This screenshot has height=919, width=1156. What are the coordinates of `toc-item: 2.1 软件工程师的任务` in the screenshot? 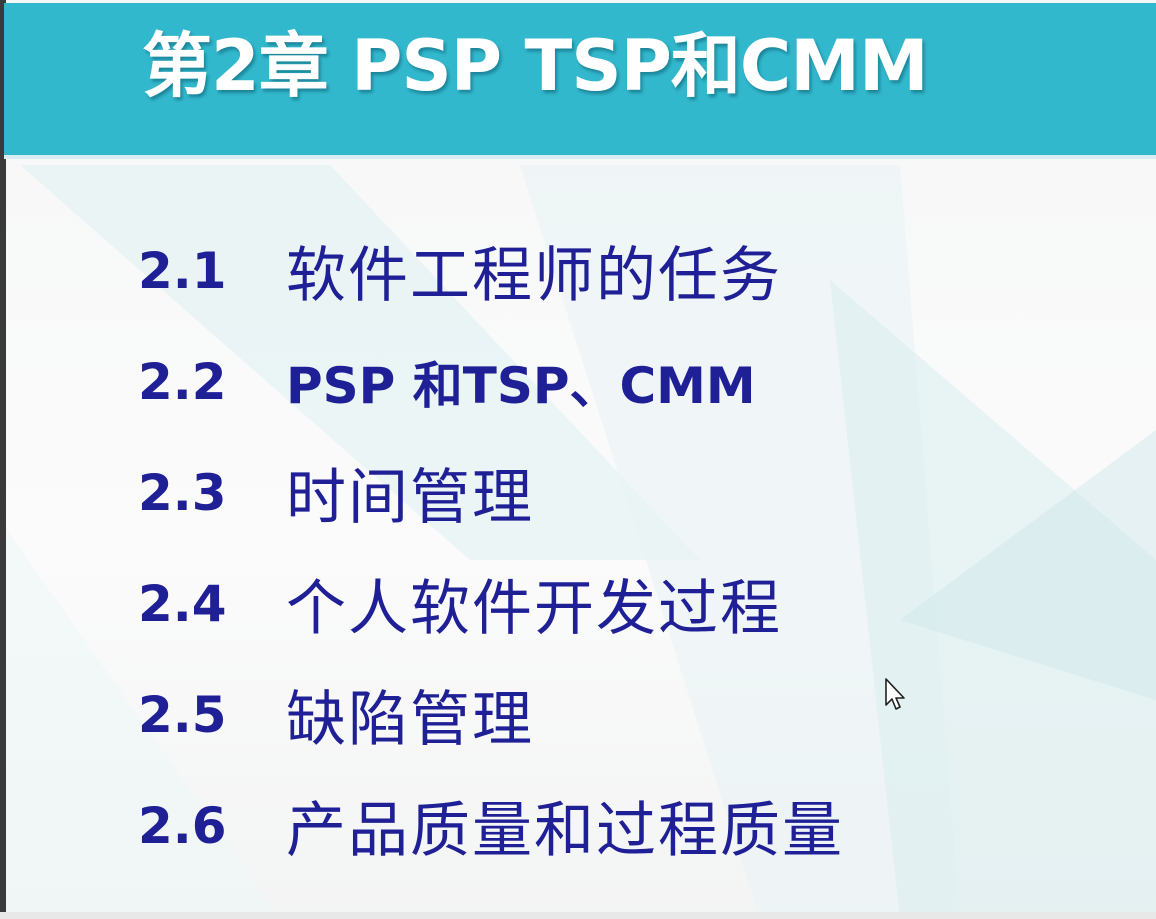 It's located at (618, 270).